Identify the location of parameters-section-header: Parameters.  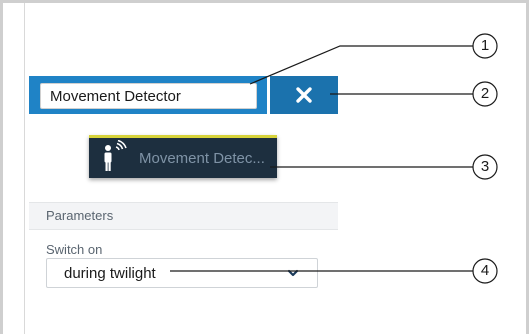
(183, 216).